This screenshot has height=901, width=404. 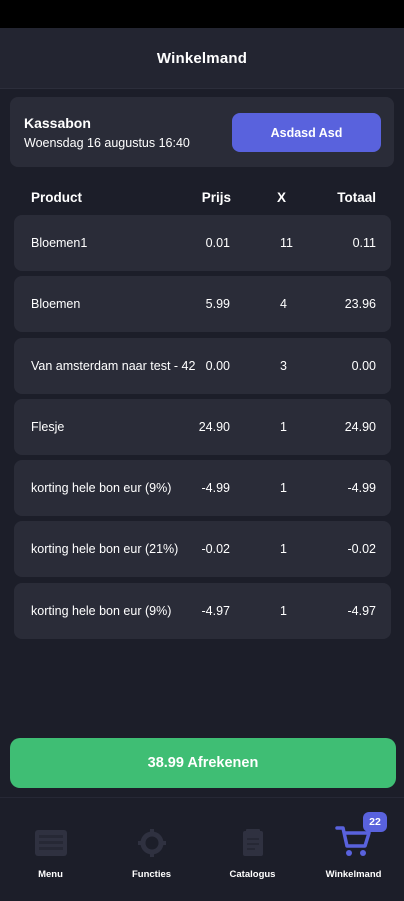 What do you see at coordinates (353, 848) in the screenshot?
I see `nav-item-cart: Winkelmand` at bounding box center [353, 848].